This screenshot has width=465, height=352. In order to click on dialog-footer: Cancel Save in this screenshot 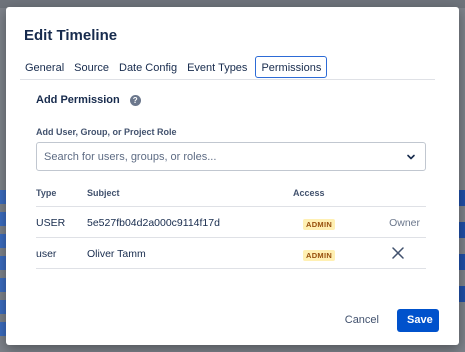, I will do `click(387, 320)`.